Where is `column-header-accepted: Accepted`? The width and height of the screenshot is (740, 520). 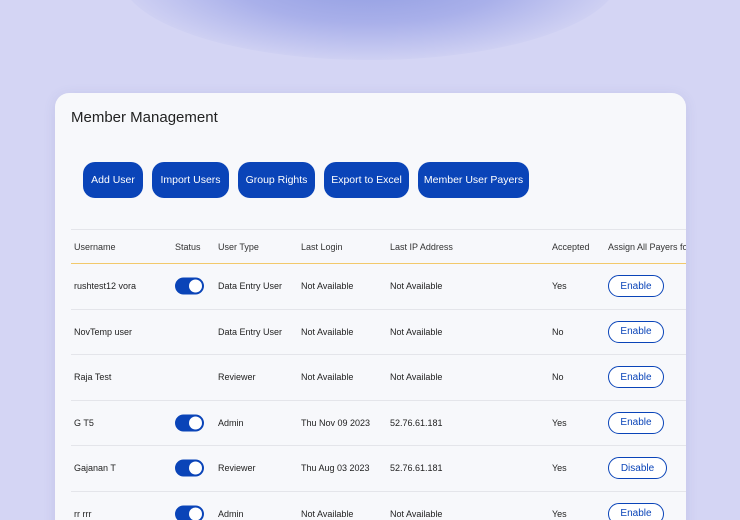
column-header-accepted: Accepted is located at coordinates (571, 247).